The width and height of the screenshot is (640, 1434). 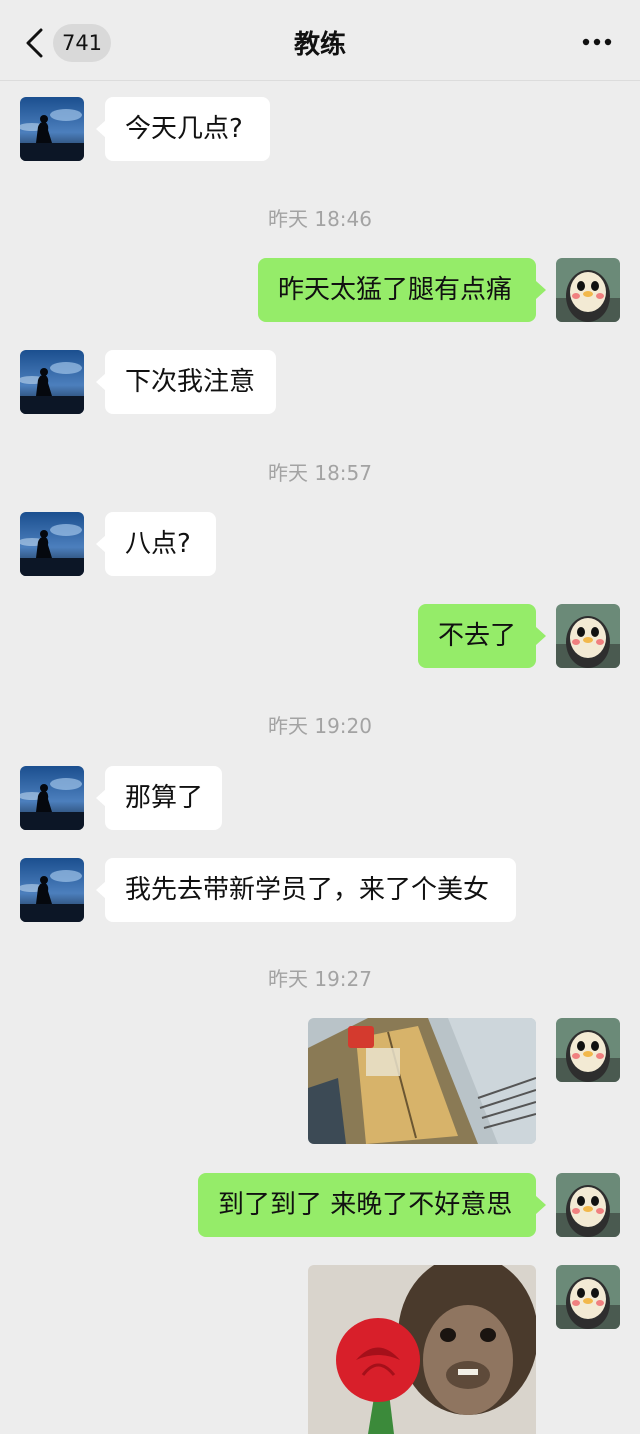 What do you see at coordinates (187, 129) in the screenshot?
I see `incoming-message: 今天几点?` at bounding box center [187, 129].